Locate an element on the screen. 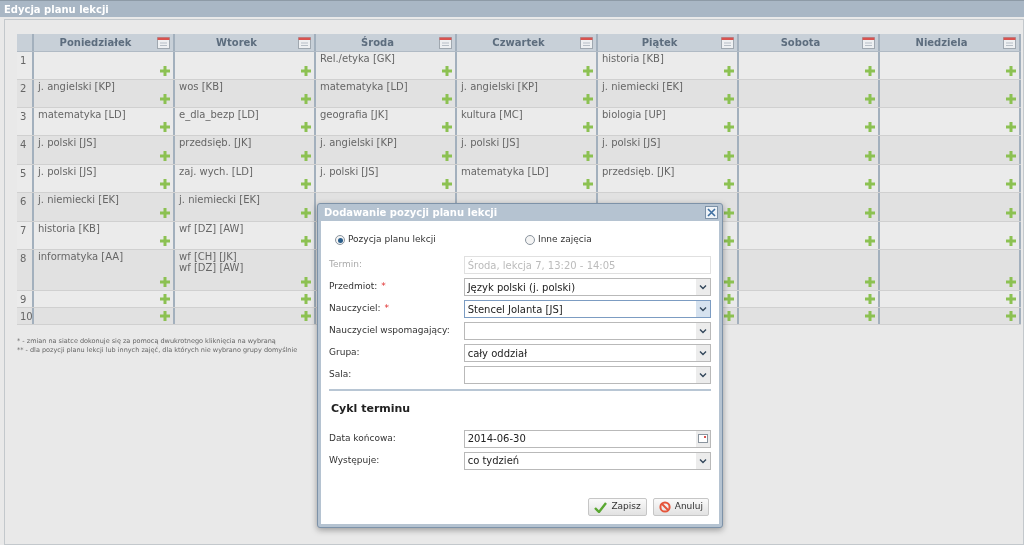 Image resolution: width=1024 pixels, height=545 pixels. lesson-entry: informatyka [AA] is located at coordinates (81, 256).